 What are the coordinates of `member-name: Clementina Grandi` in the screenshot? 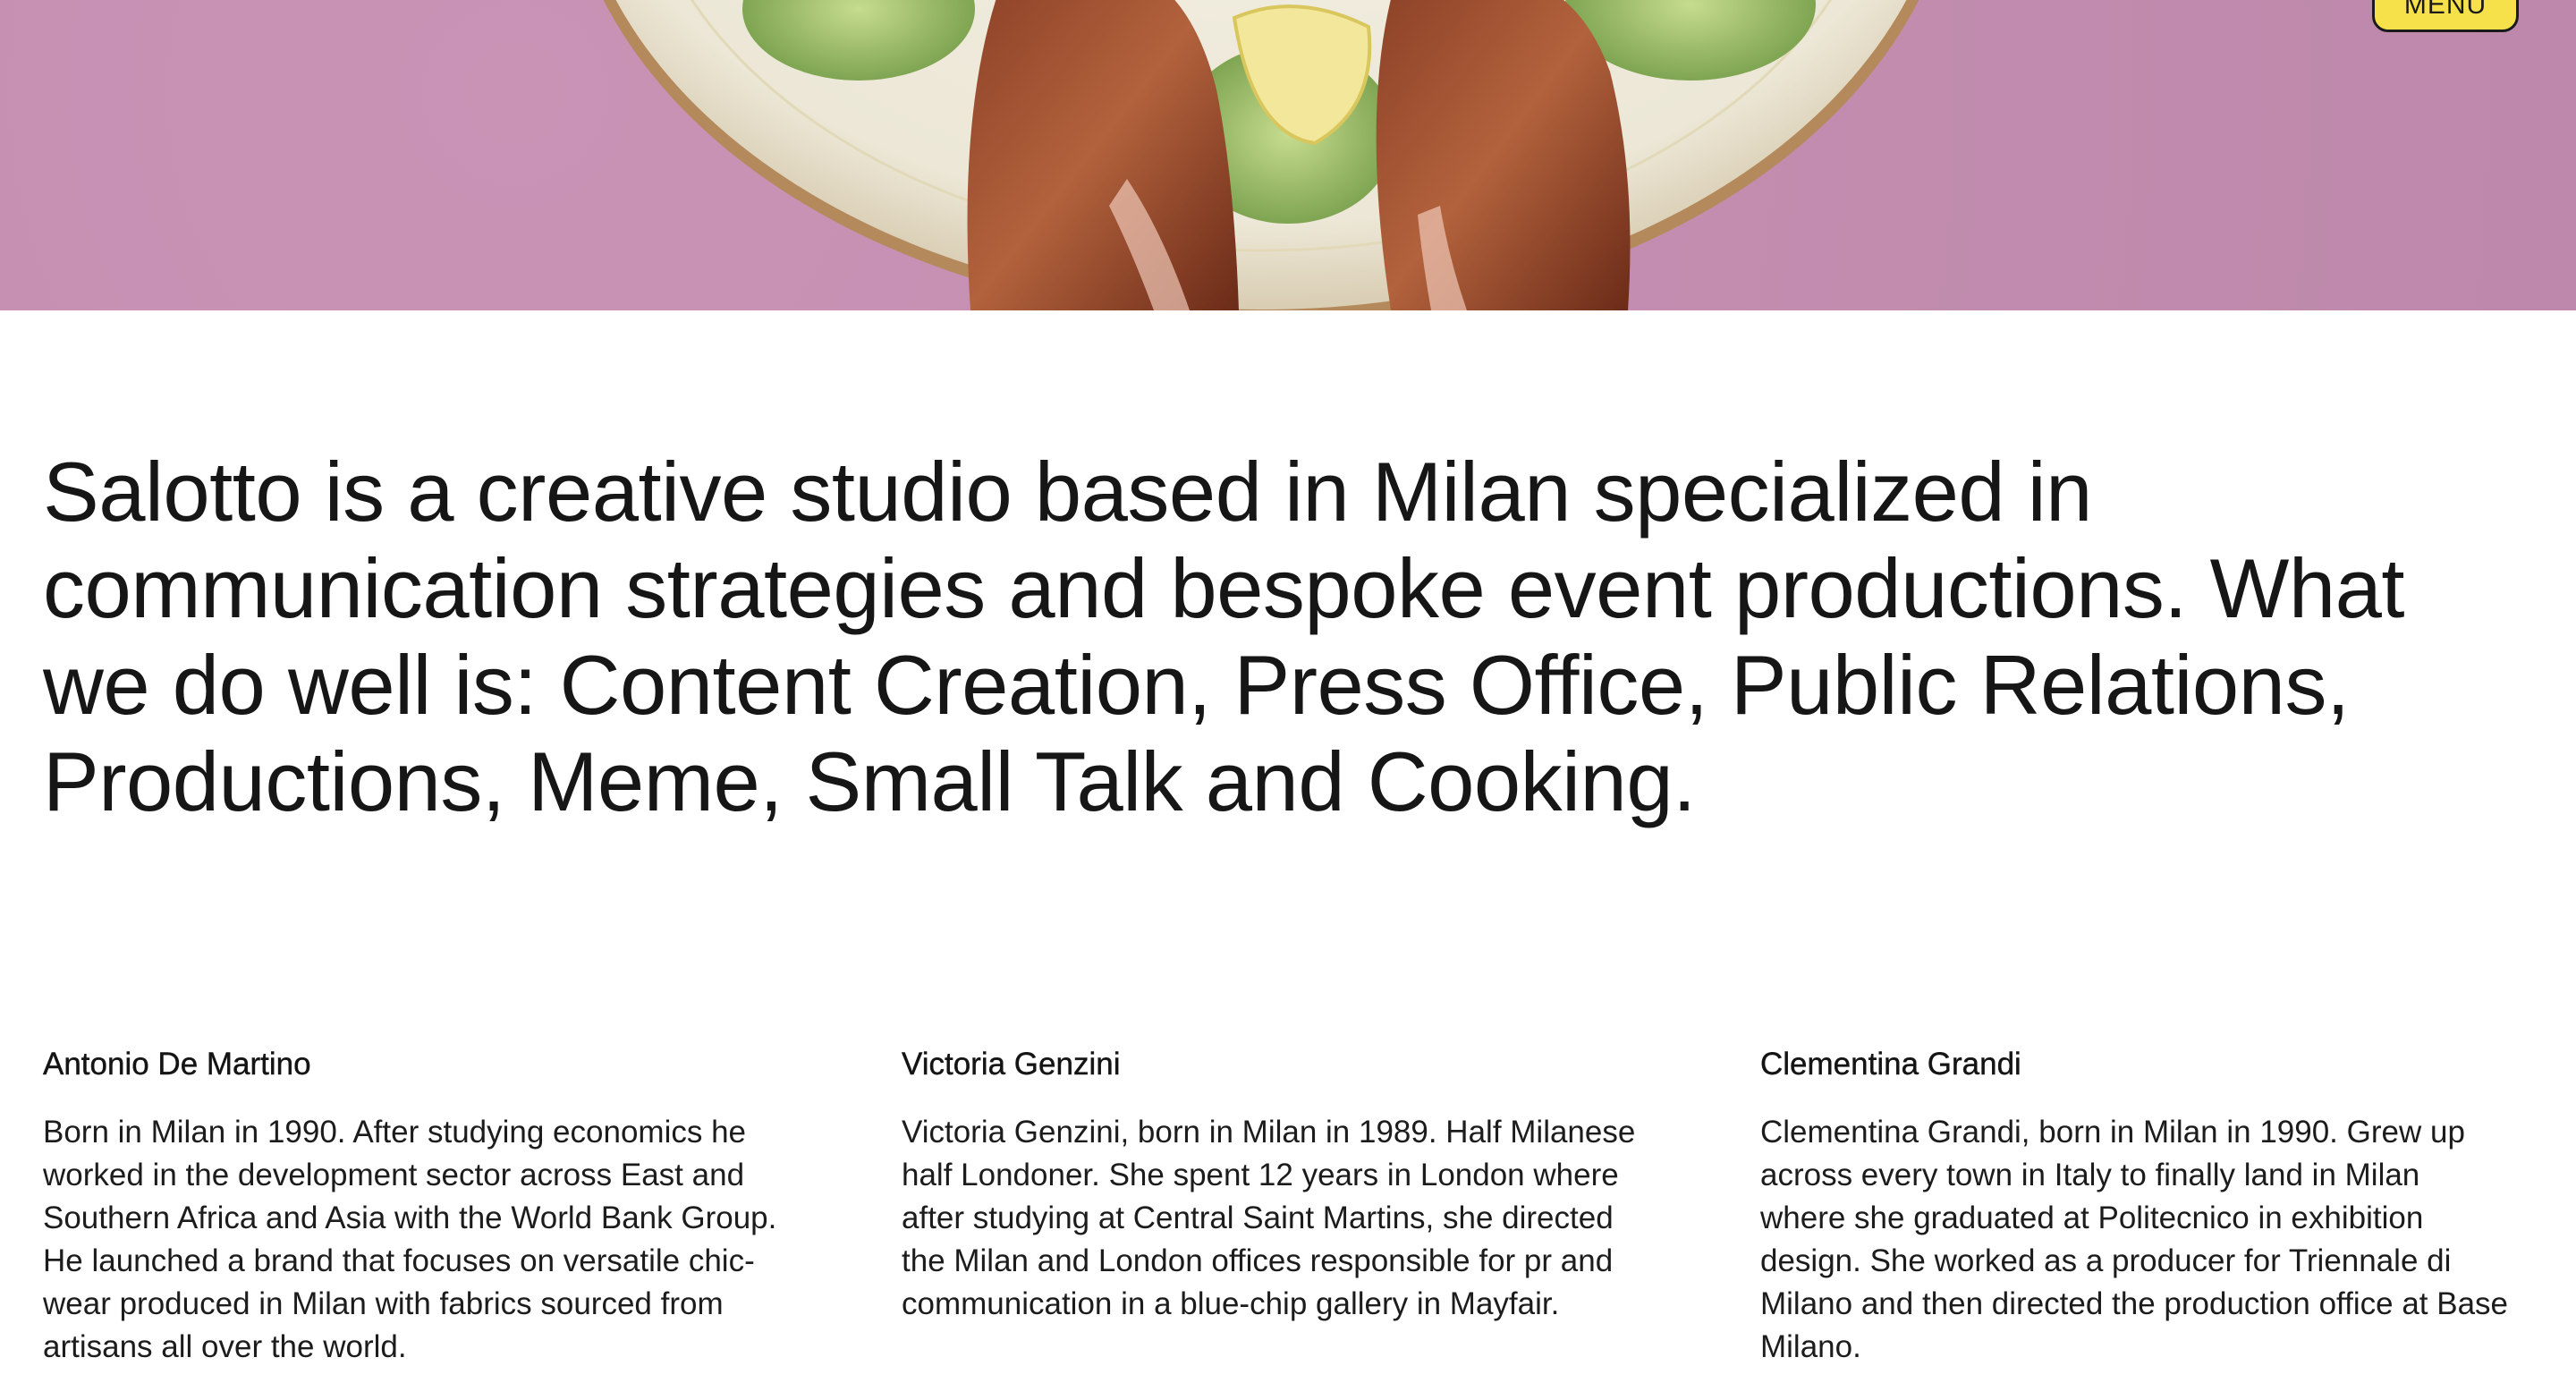 It's located at (1890, 1065).